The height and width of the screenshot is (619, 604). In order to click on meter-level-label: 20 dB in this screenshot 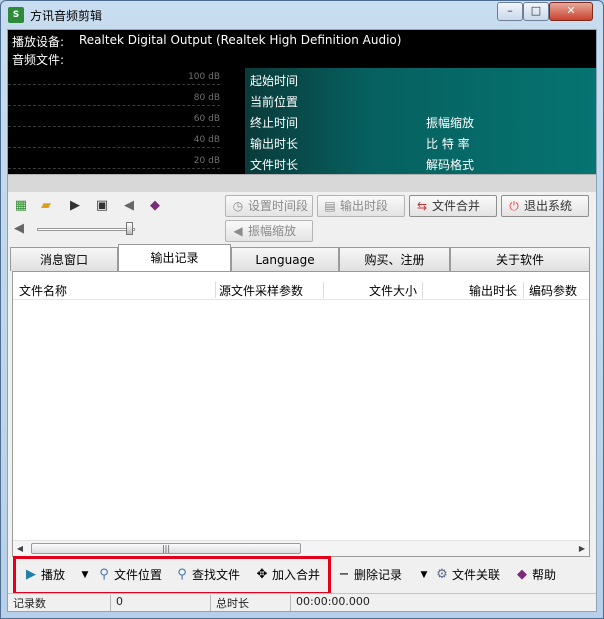, I will do `click(206, 161)`.